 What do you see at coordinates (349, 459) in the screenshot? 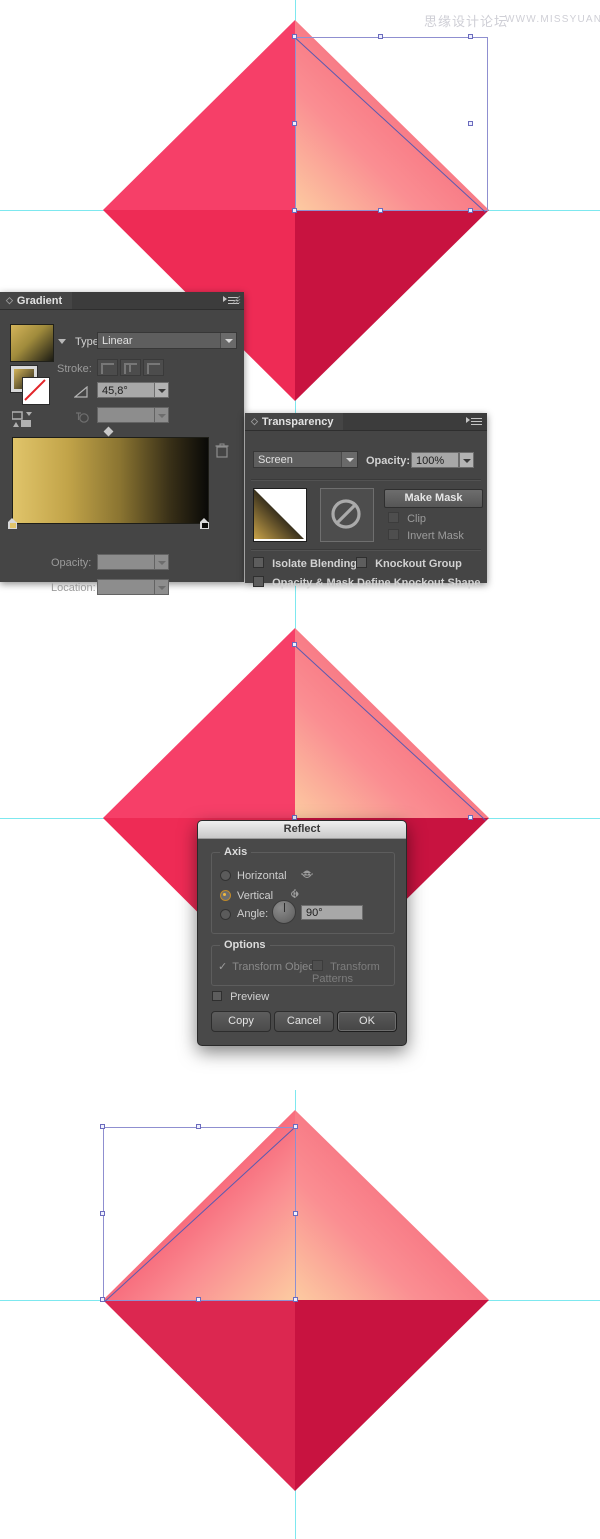
I see `blend-mode-chevron-down-icon` at bounding box center [349, 459].